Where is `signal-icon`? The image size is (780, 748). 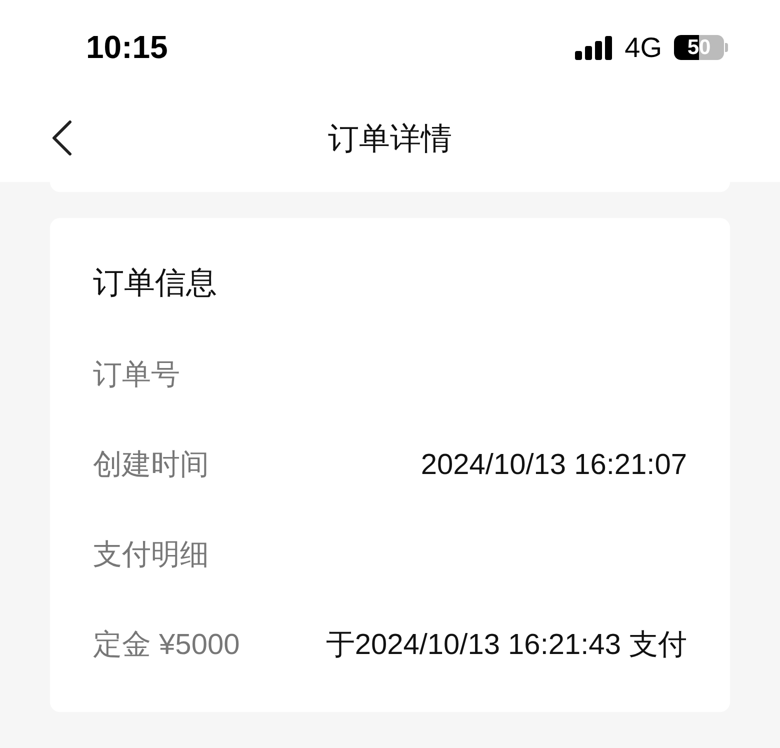
signal-icon is located at coordinates (593, 48).